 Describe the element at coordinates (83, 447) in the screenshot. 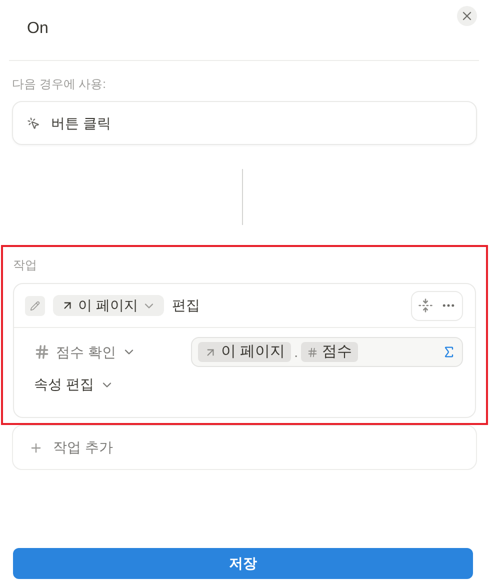

I see `add-action-label: 작업 추가` at that location.